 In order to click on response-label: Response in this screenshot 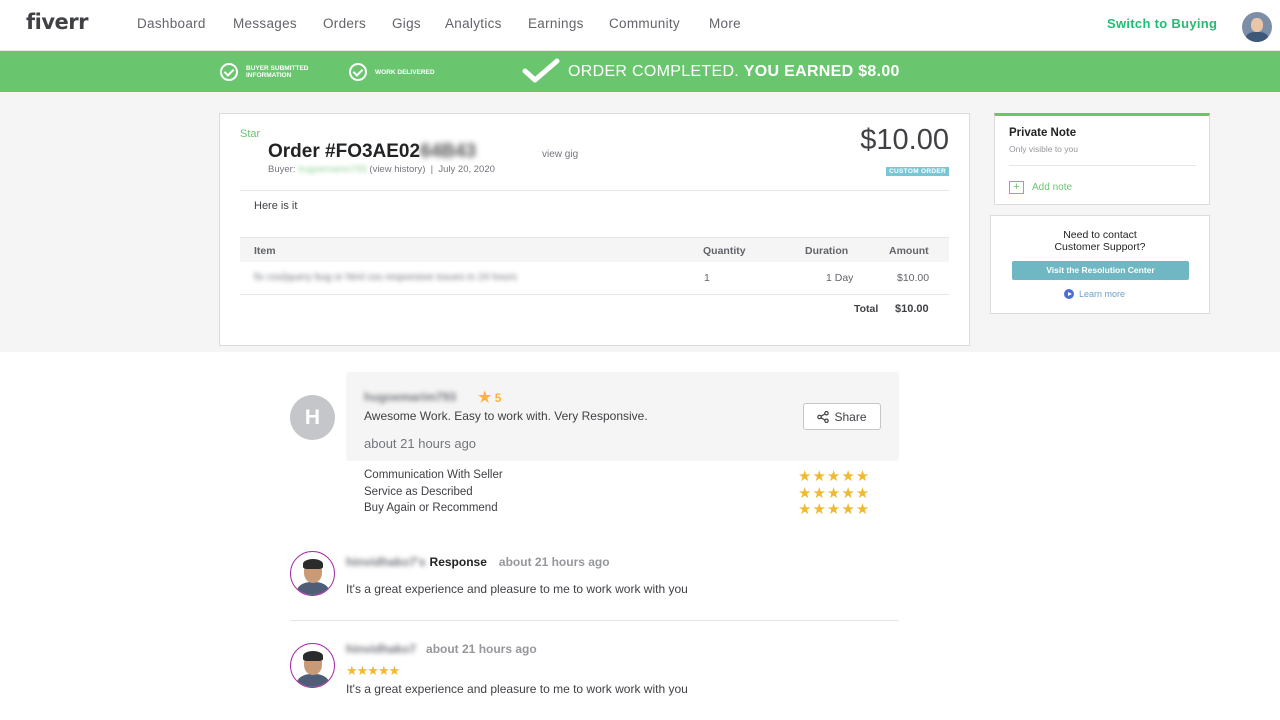, I will do `click(458, 562)`.